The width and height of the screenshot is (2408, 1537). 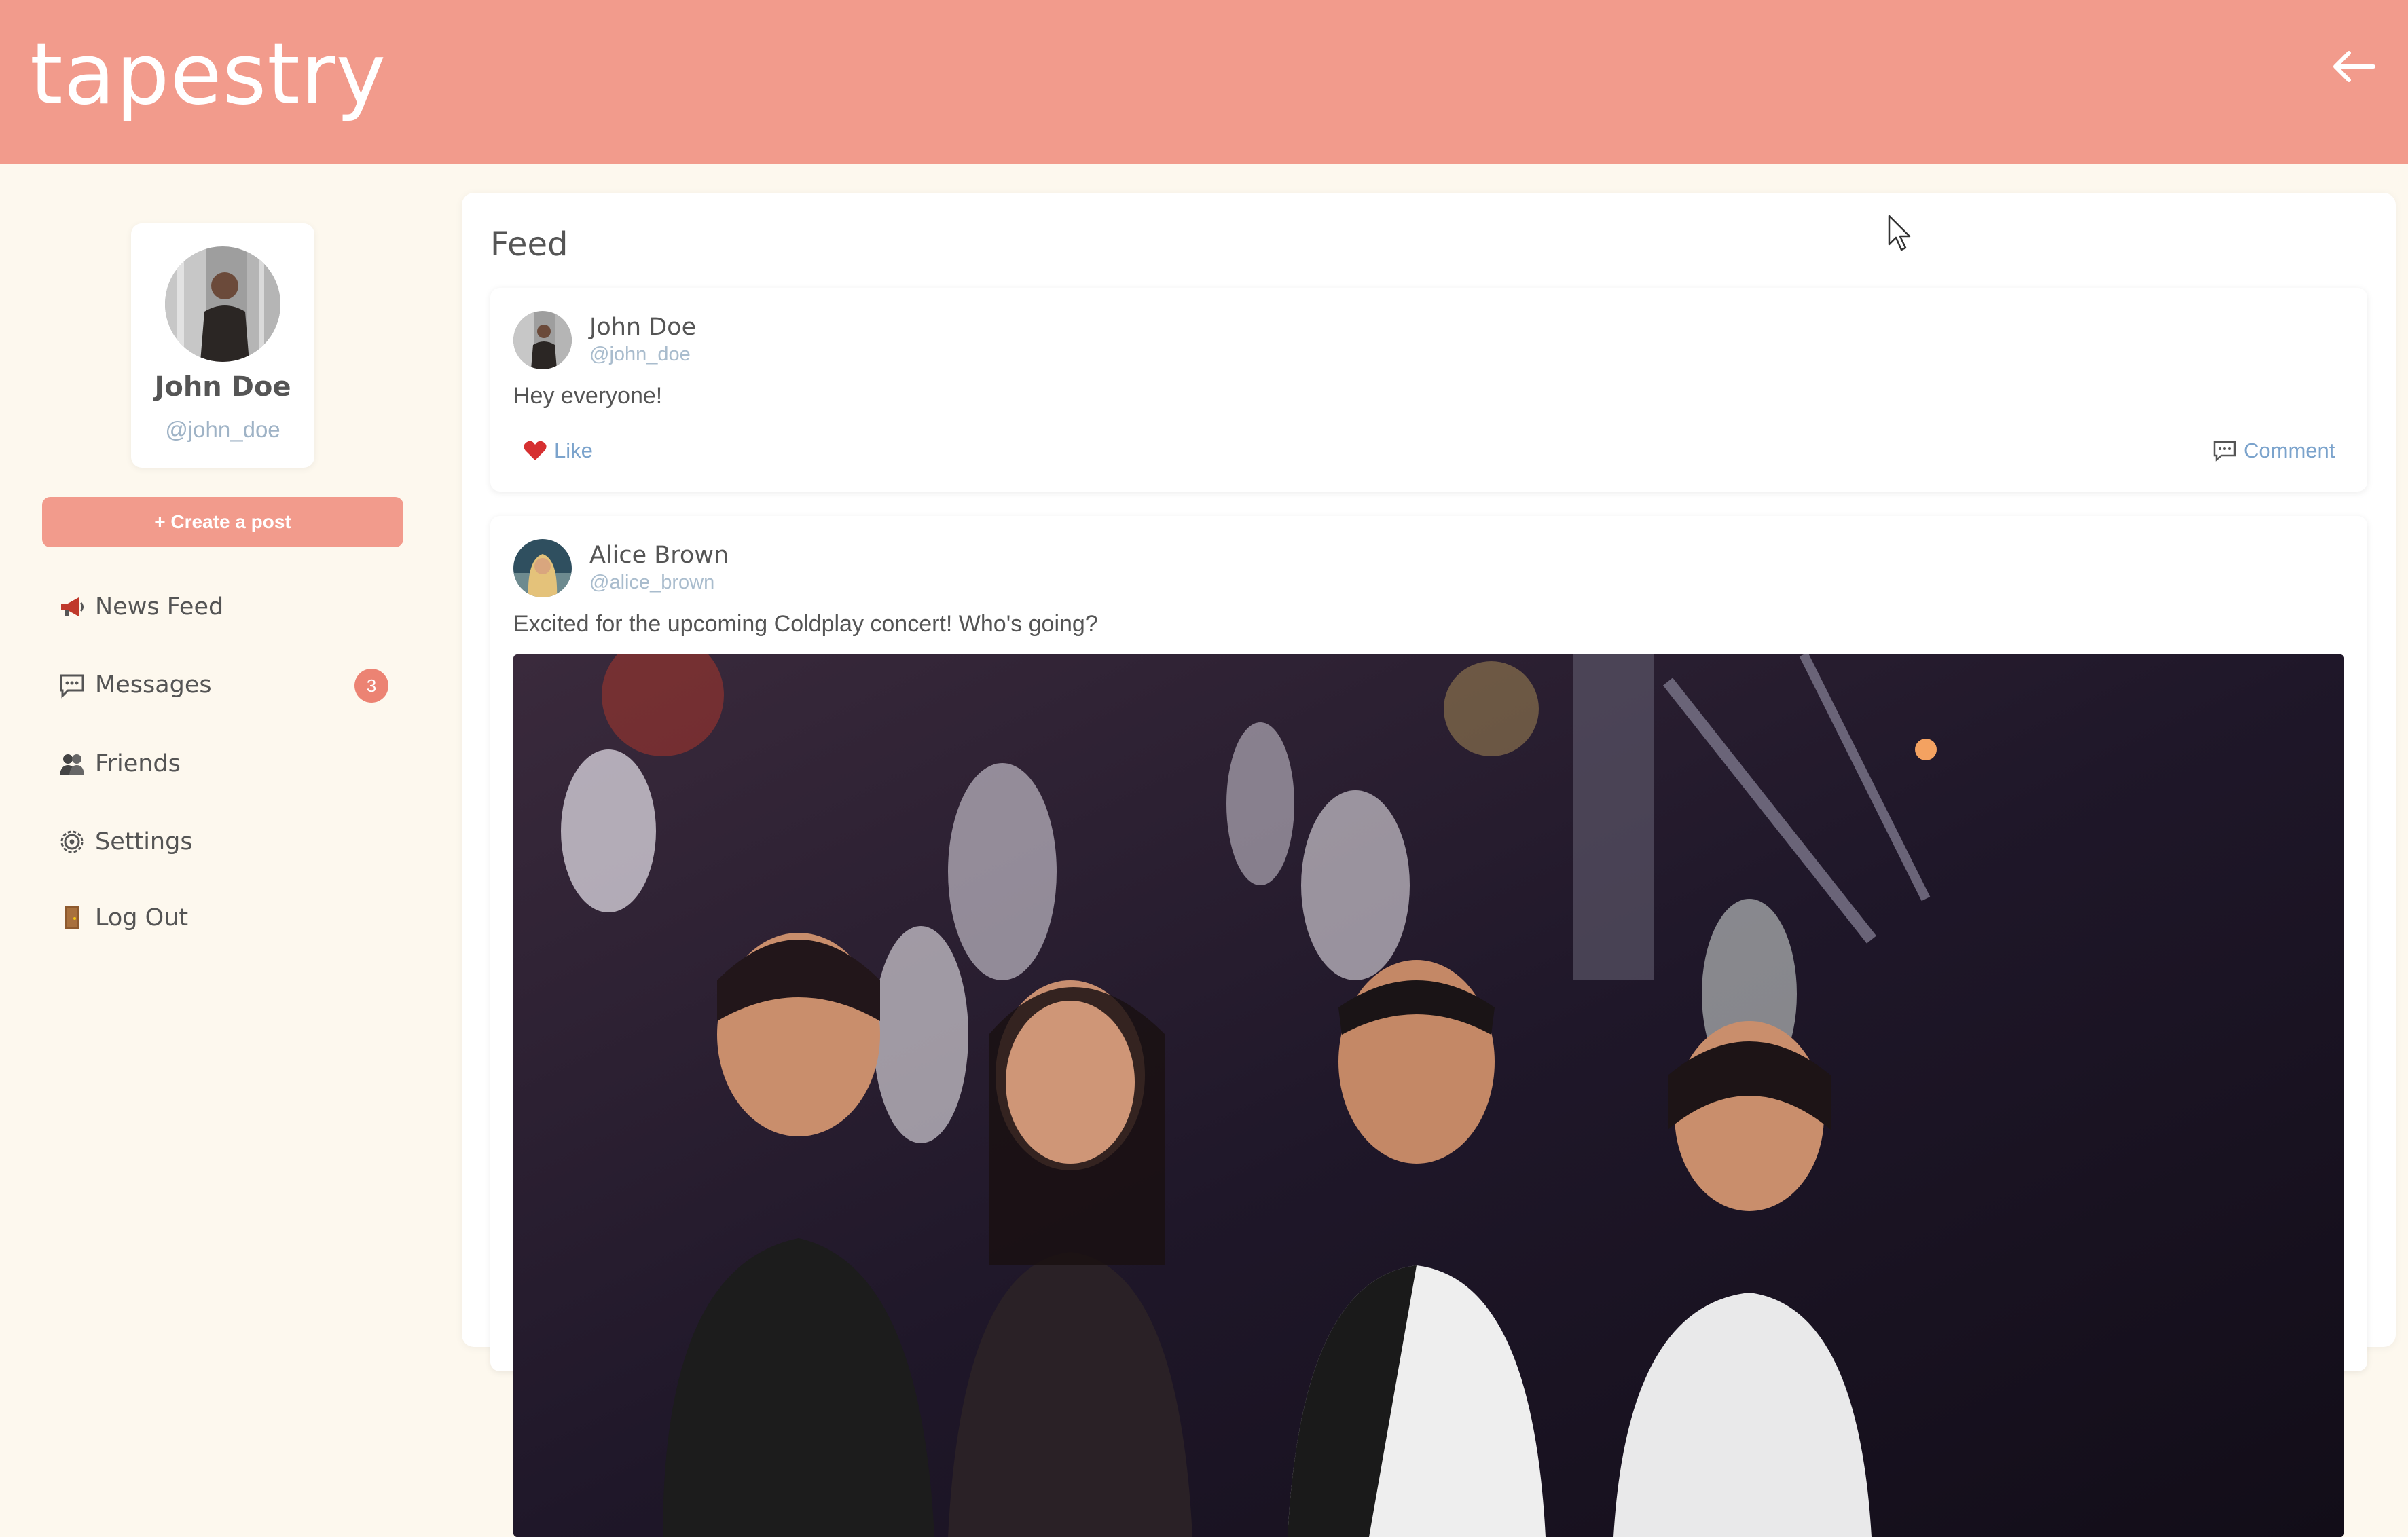 What do you see at coordinates (72, 842) in the screenshot?
I see `gear-icon` at bounding box center [72, 842].